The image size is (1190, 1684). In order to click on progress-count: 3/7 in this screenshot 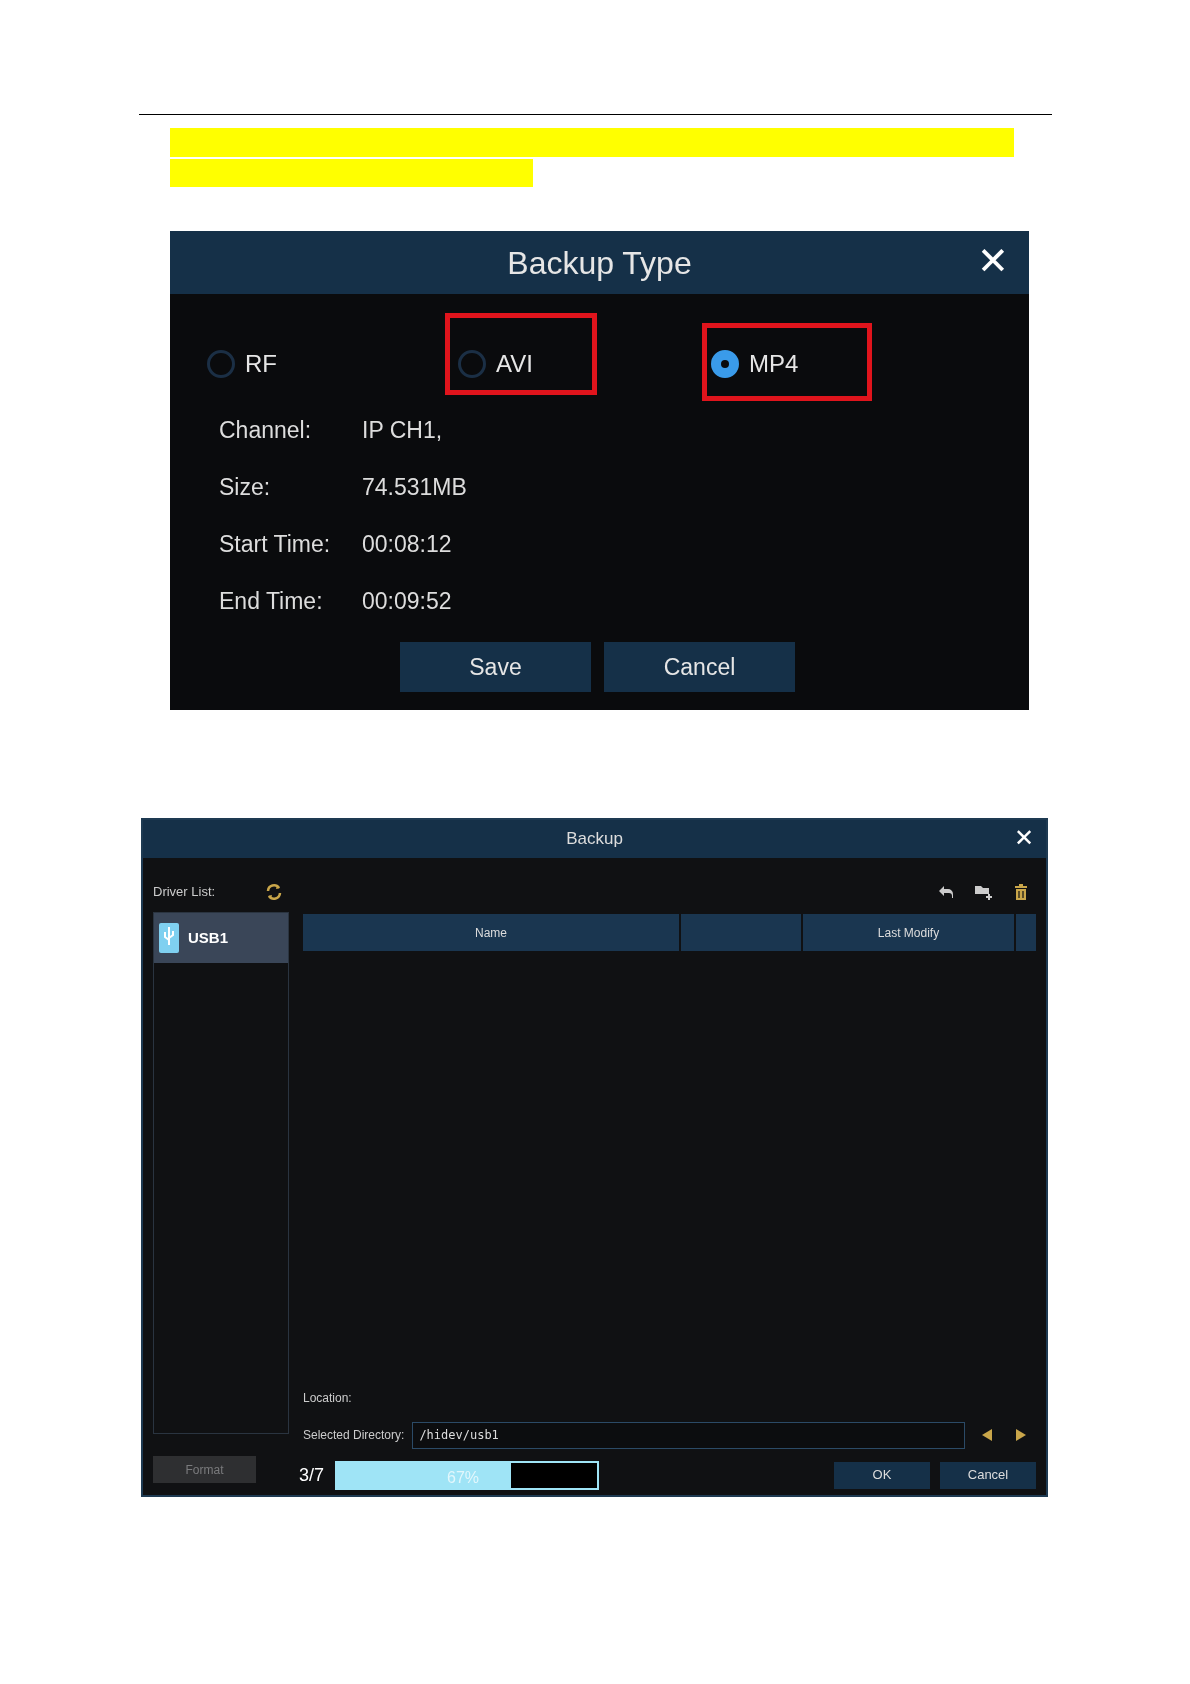, I will do `click(312, 1475)`.